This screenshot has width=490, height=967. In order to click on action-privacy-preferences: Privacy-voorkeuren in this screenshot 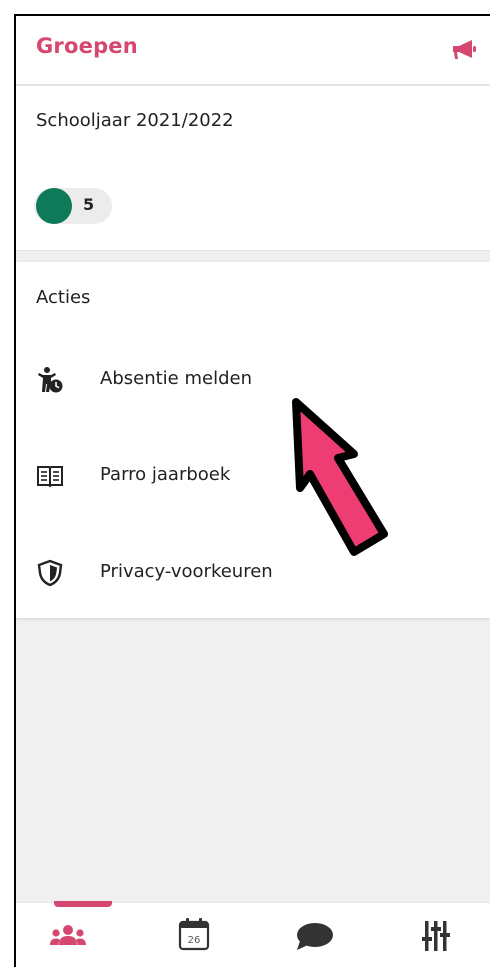, I will do `click(253, 573)`.